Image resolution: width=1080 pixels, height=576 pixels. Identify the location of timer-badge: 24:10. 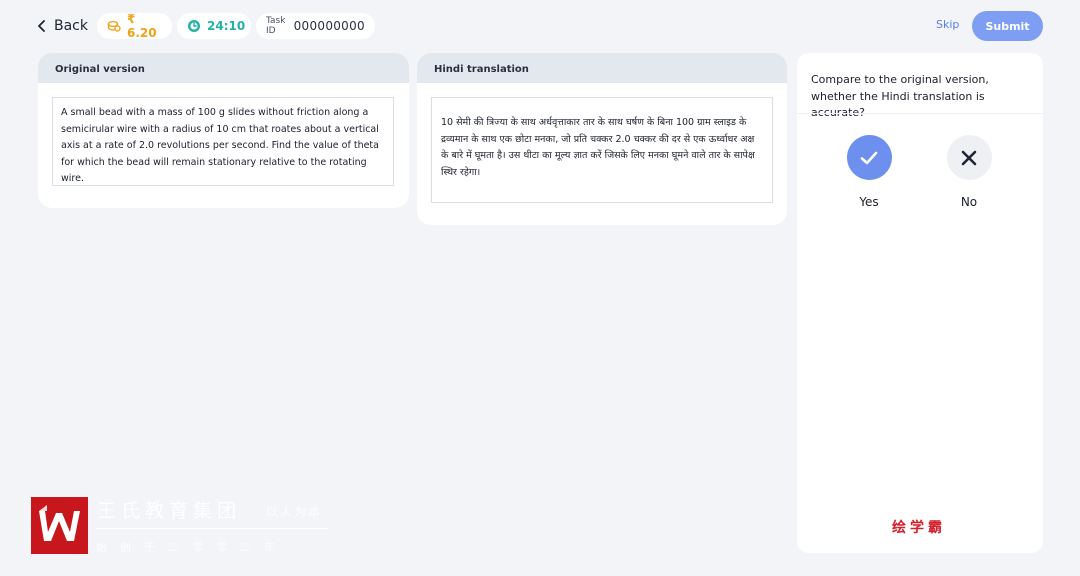
(214, 26).